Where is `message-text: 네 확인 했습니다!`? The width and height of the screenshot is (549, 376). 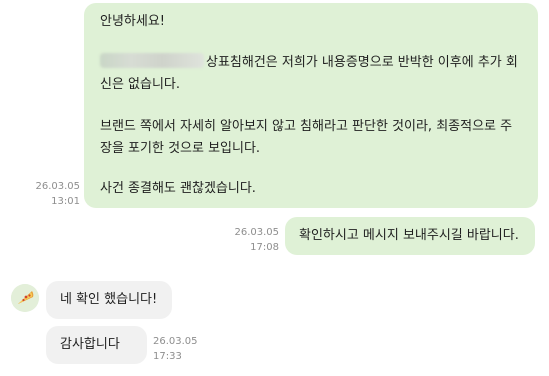
message-text: 네 확인 했습니다! is located at coordinates (109, 299).